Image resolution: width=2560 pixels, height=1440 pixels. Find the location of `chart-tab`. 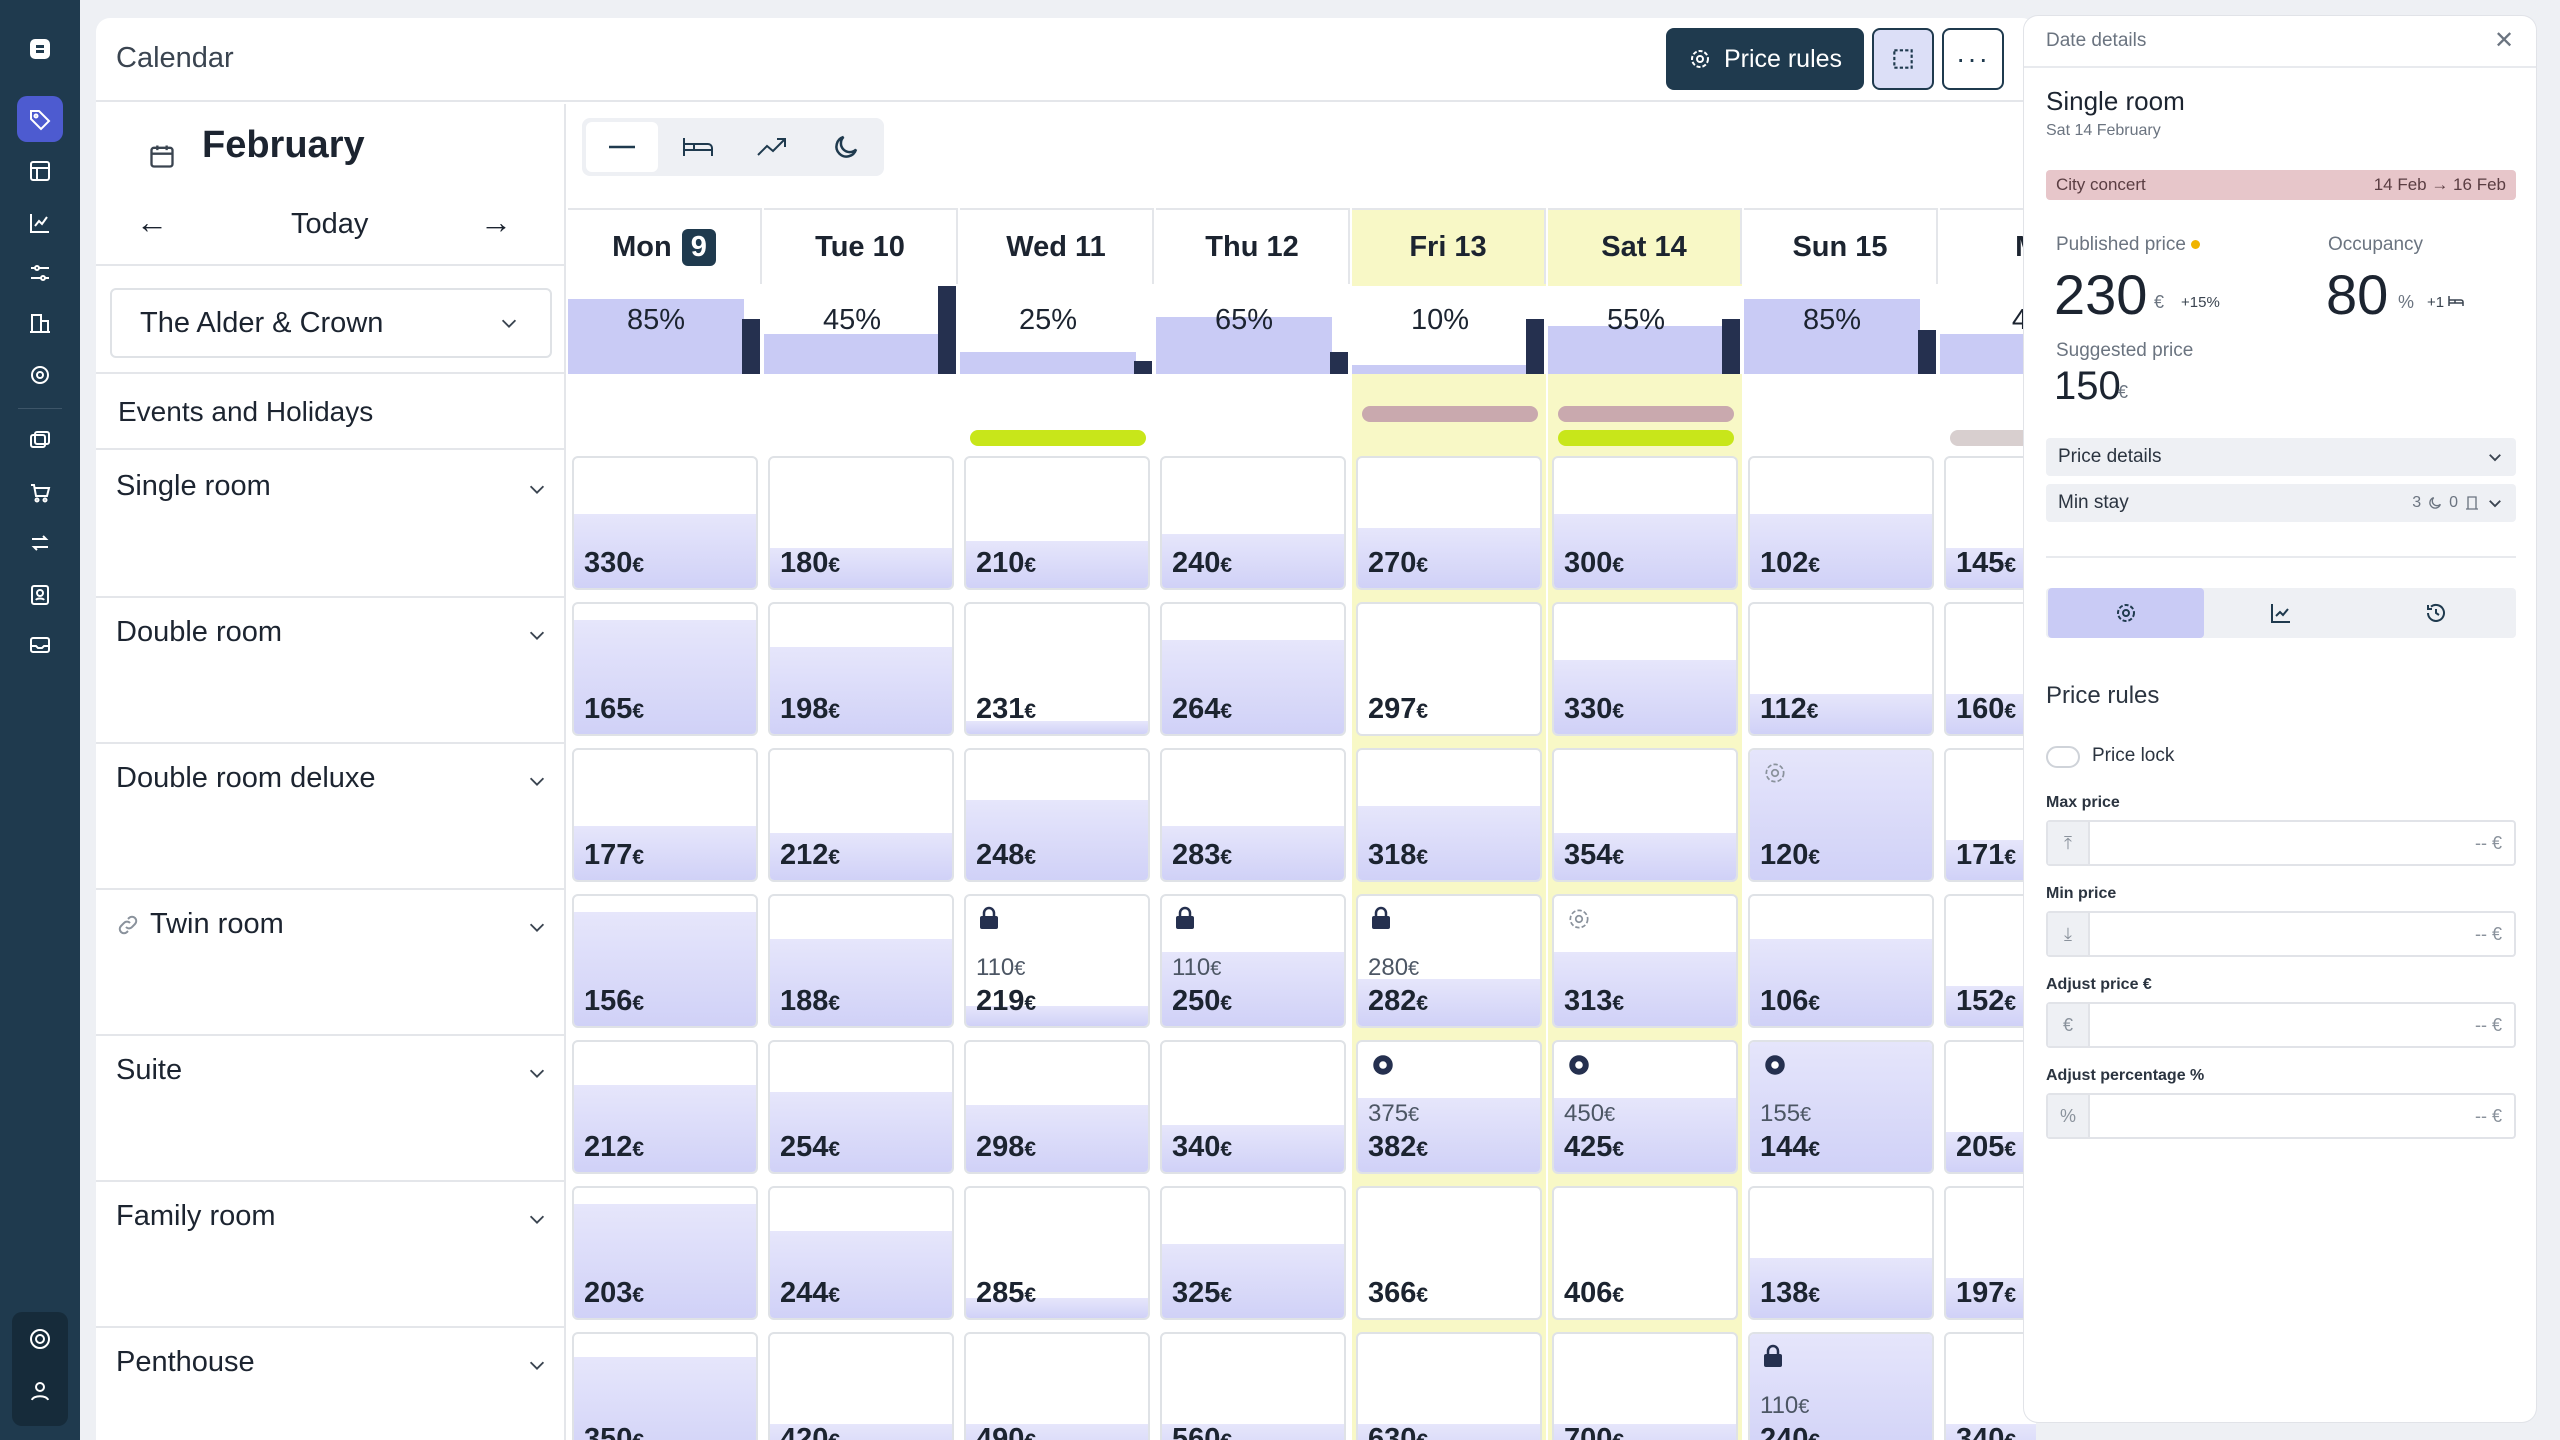

chart-tab is located at coordinates (2281, 613).